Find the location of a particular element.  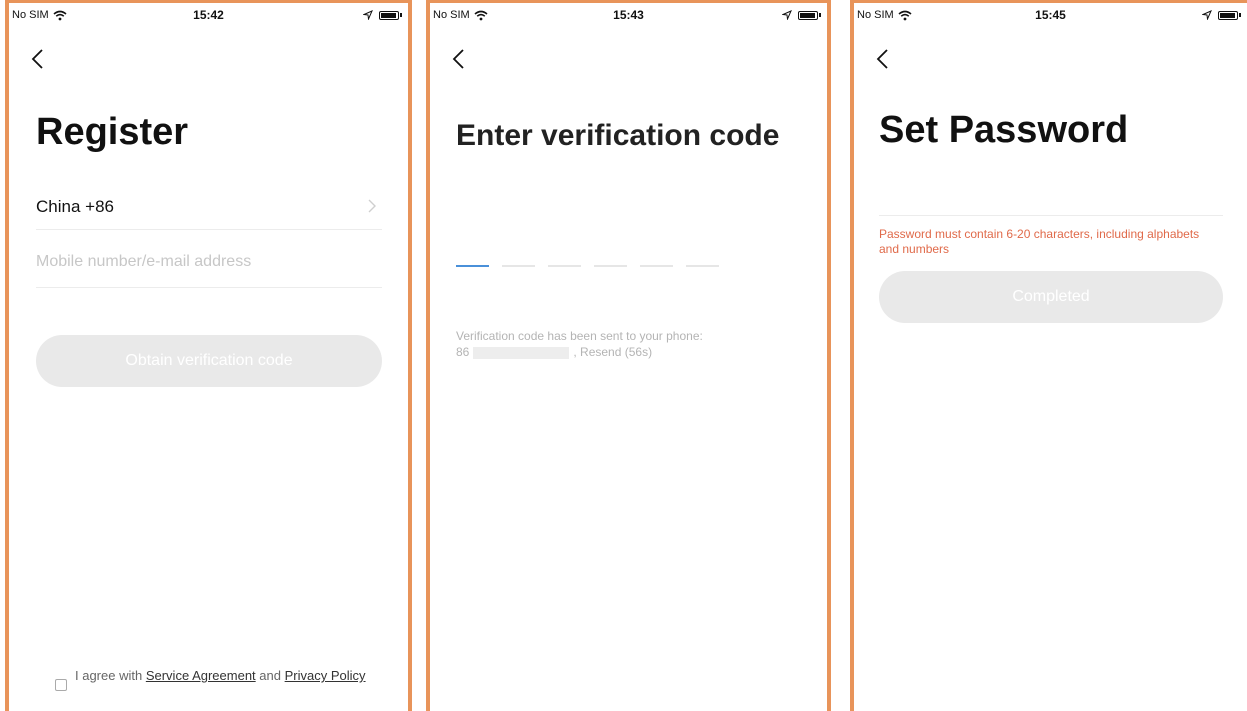

page-title: Set Password is located at coordinates (1004, 130).